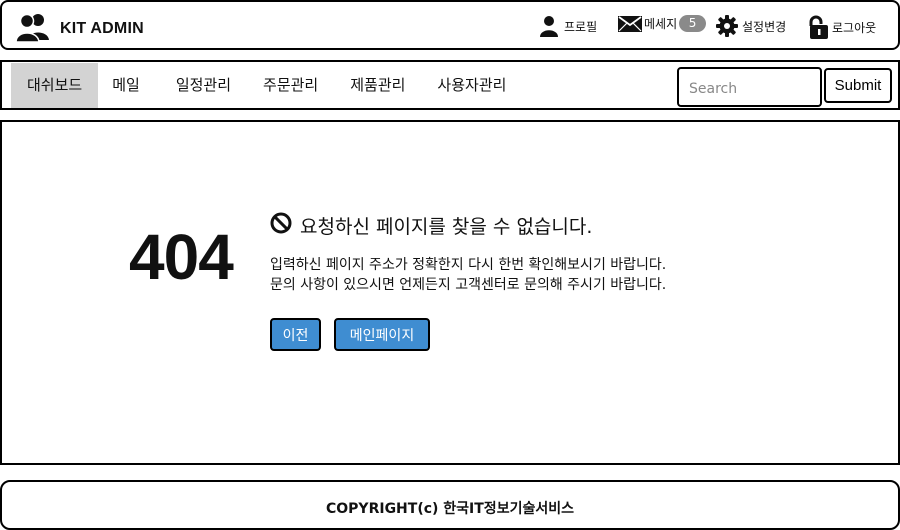 Image resolution: width=900 pixels, height=530 pixels. What do you see at coordinates (854, 27) in the screenshot?
I see `nav-logout-label: 로그아웃` at bounding box center [854, 27].